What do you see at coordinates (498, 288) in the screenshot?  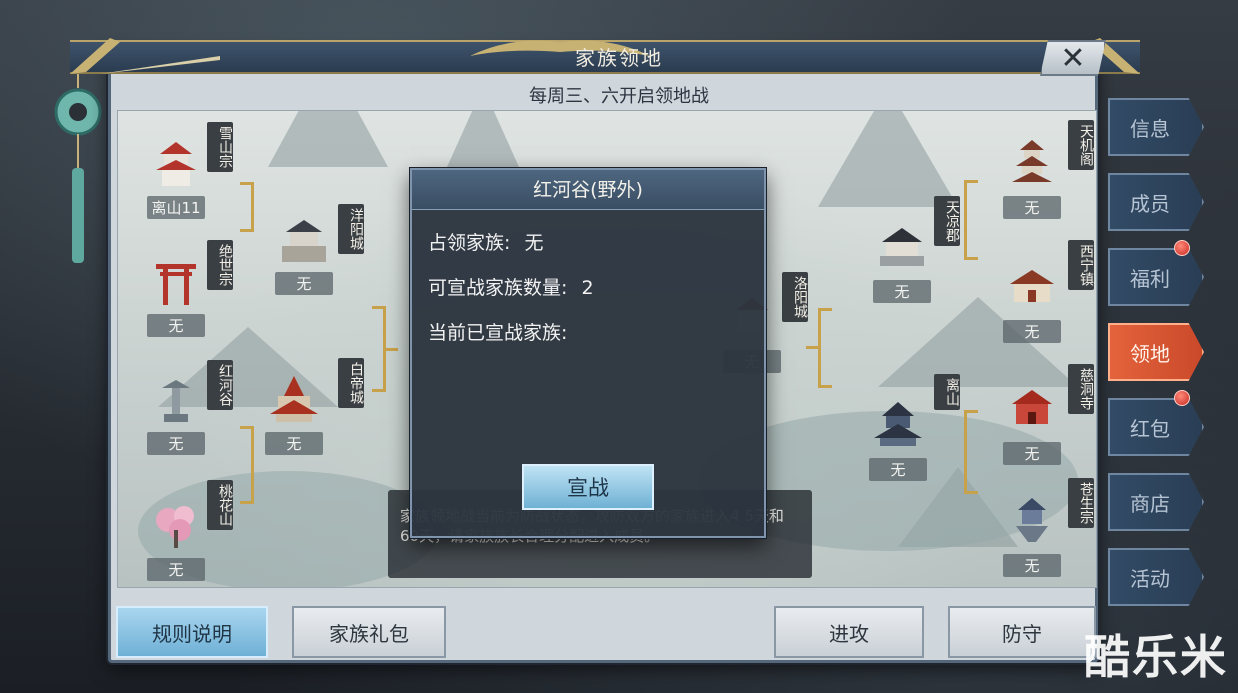 I see `declarable-label: 可宣战家族数量:` at bounding box center [498, 288].